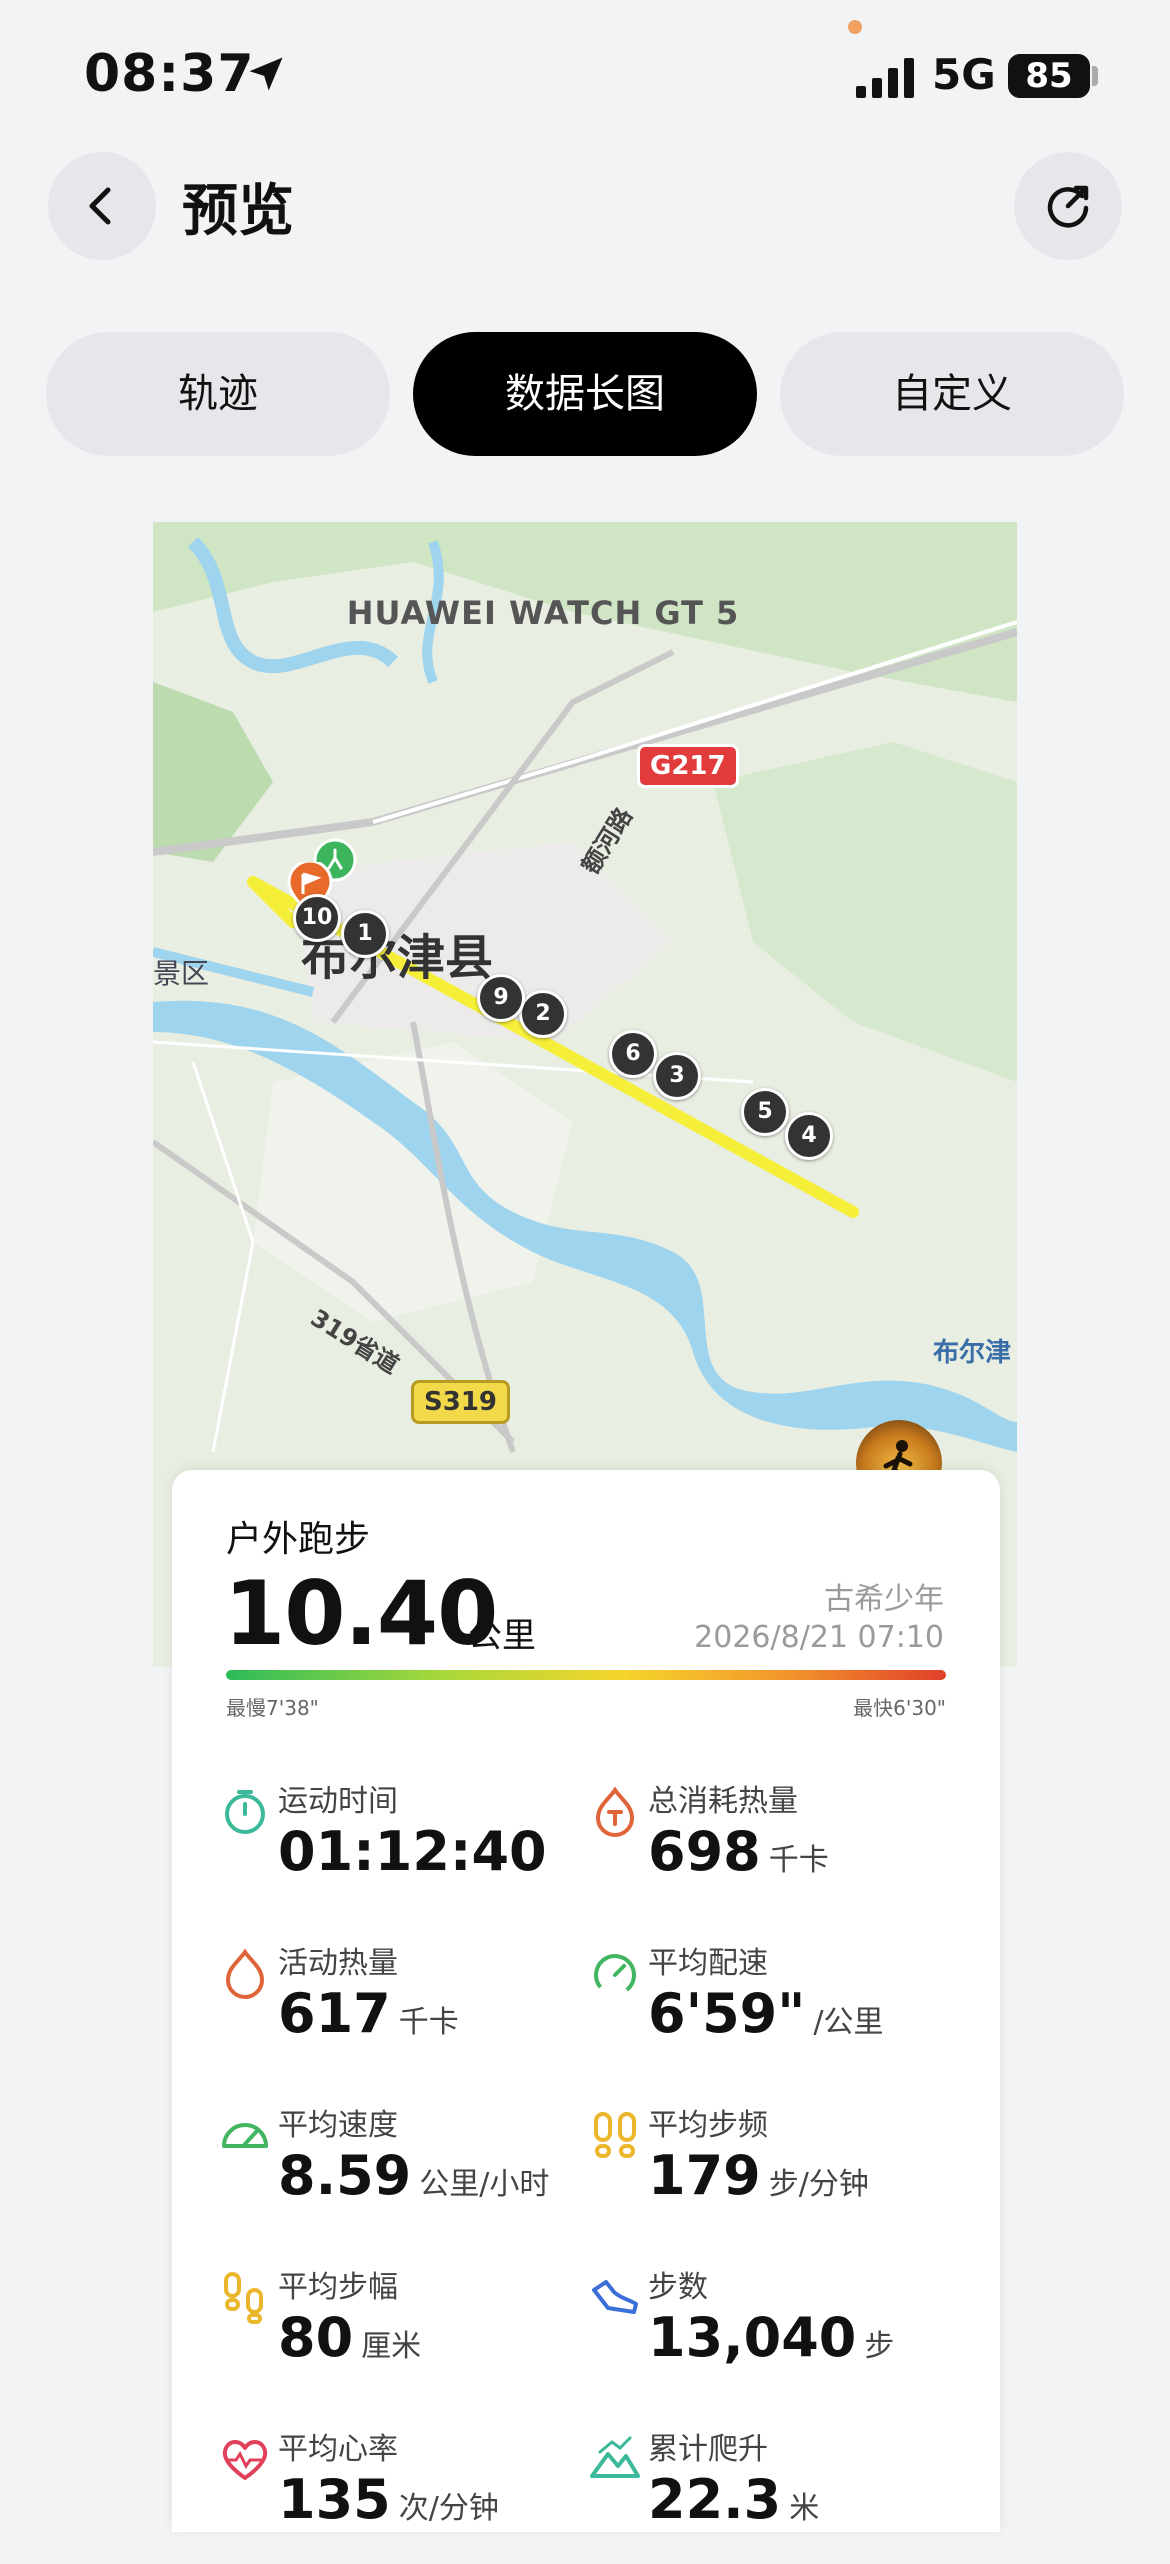 This screenshot has width=1170, height=2564. Describe the element at coordinates (899, 1708) in the screenshot. I see `fastest-pace: 最快6'30"` at that location.